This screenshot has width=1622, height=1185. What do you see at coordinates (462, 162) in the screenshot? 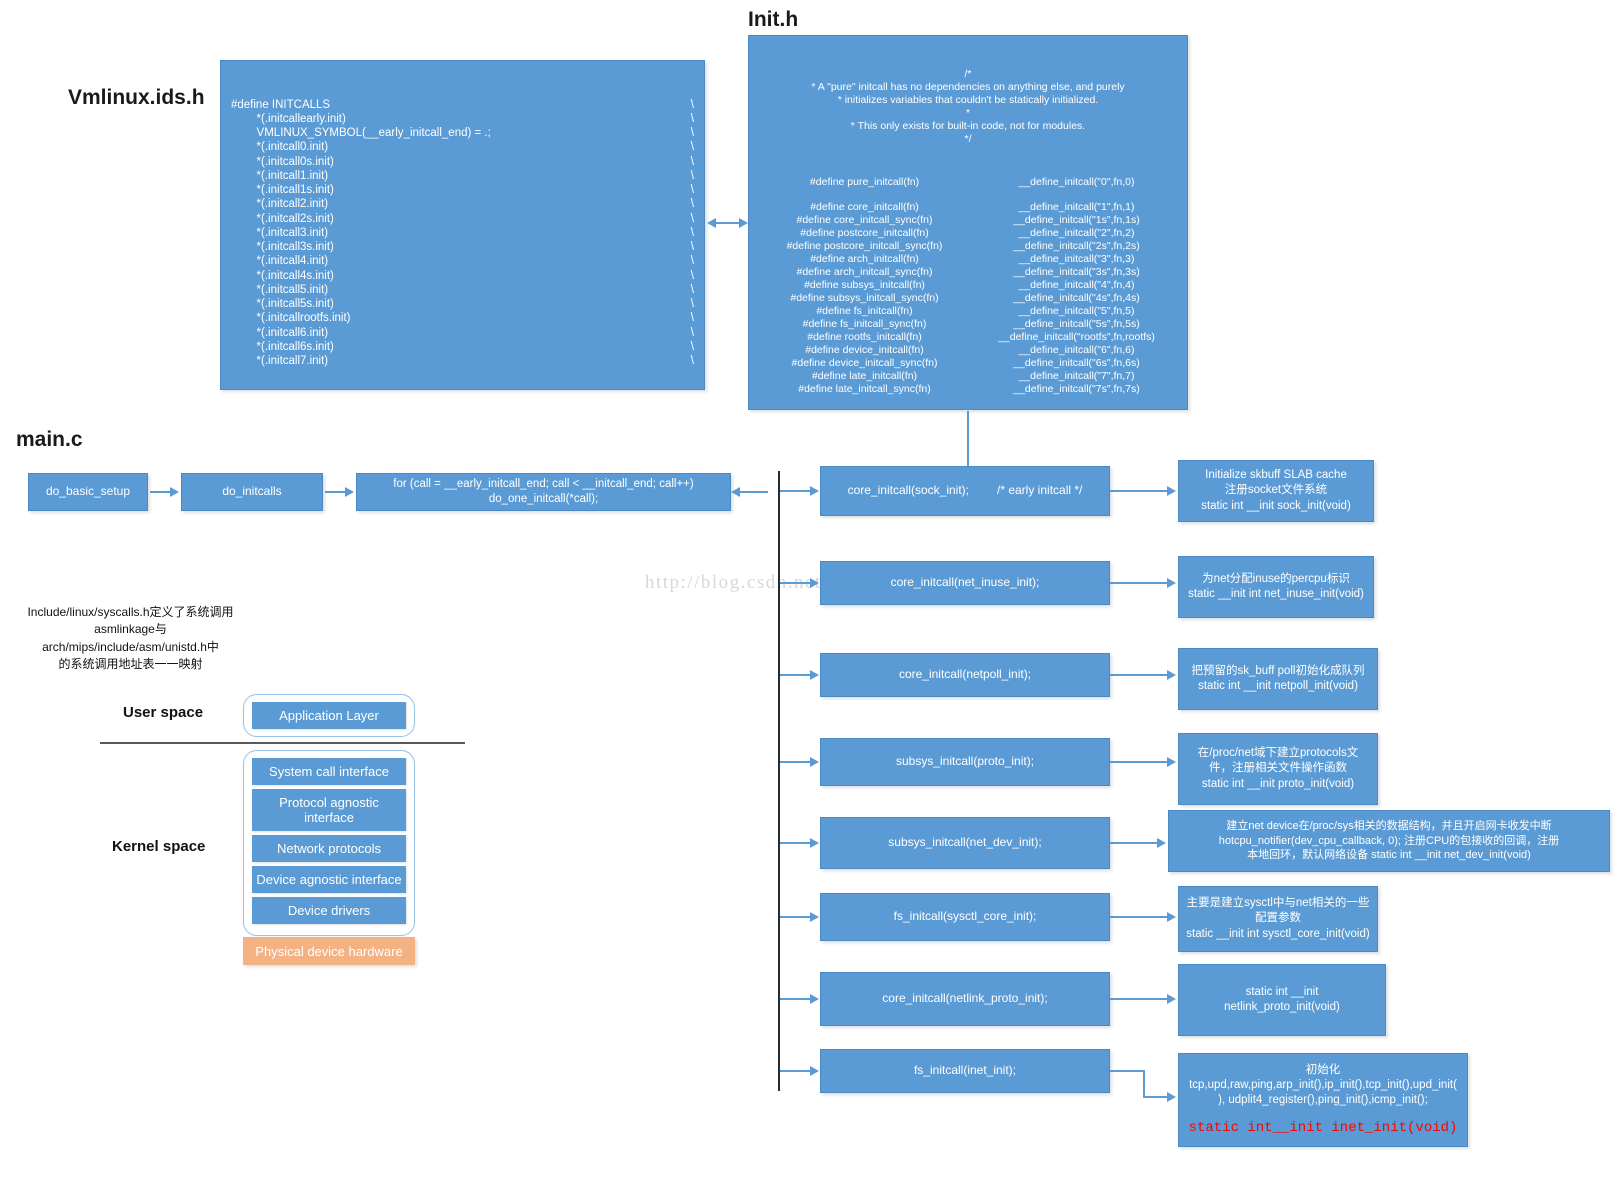
I see `vmlinux-code-line: *(.initcall0s.init) \` at bounding box center [462, 162].